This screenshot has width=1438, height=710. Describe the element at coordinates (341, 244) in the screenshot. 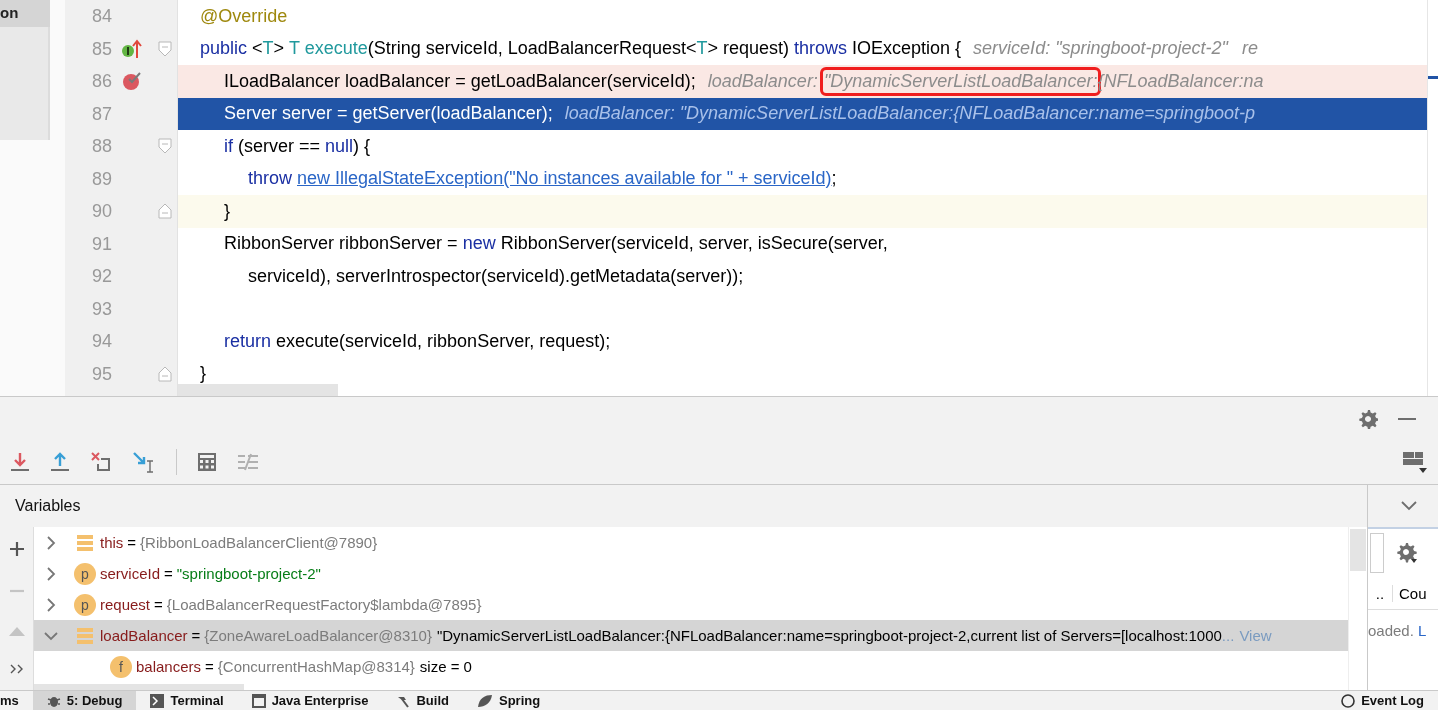

I see `code-text: RibbonServer ribbonServer =` at that location.